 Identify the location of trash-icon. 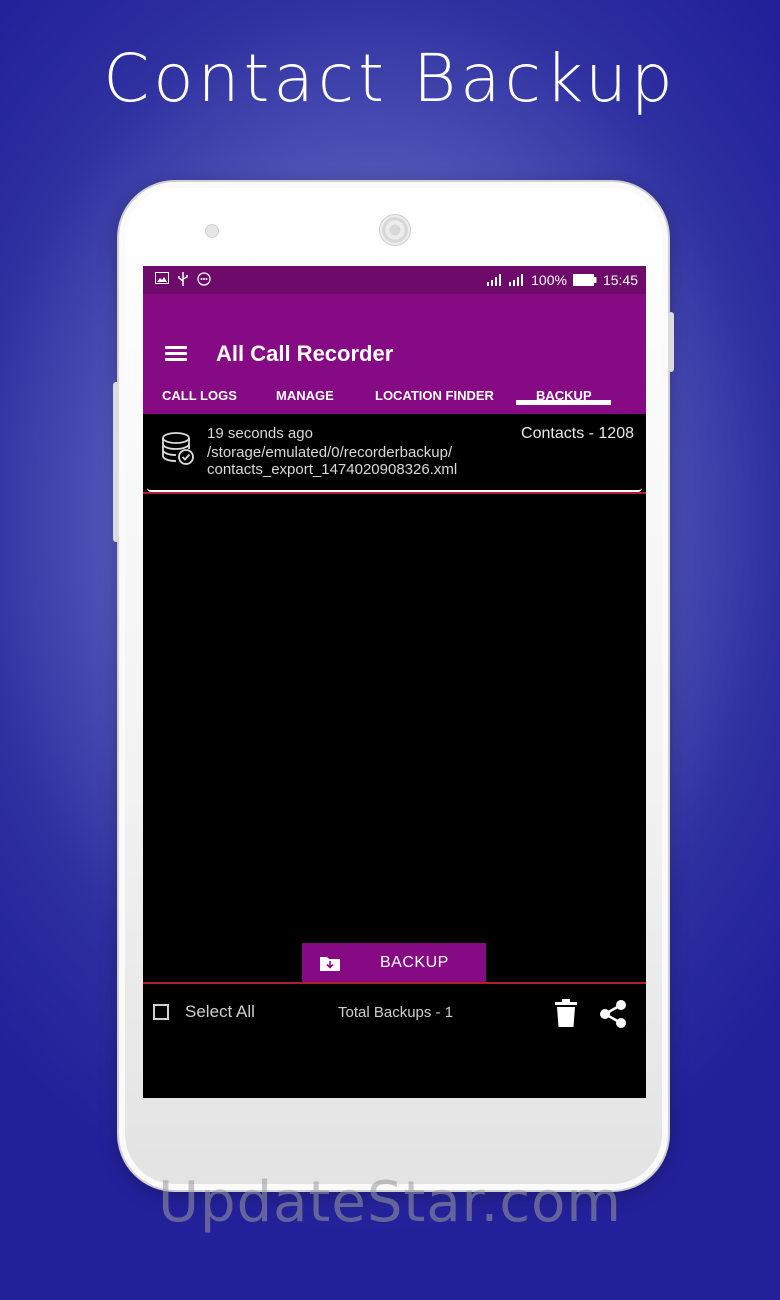
(566, 1013).